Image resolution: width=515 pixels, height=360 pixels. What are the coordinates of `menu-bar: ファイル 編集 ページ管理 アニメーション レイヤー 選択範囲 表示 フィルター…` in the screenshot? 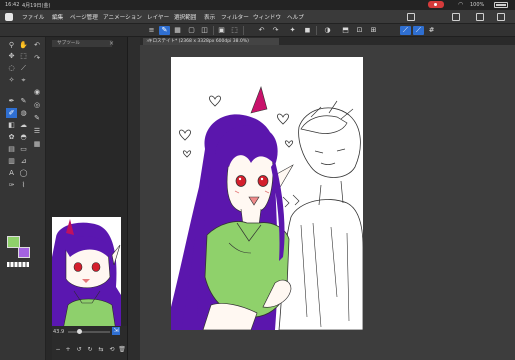 It's located at (257, 17).